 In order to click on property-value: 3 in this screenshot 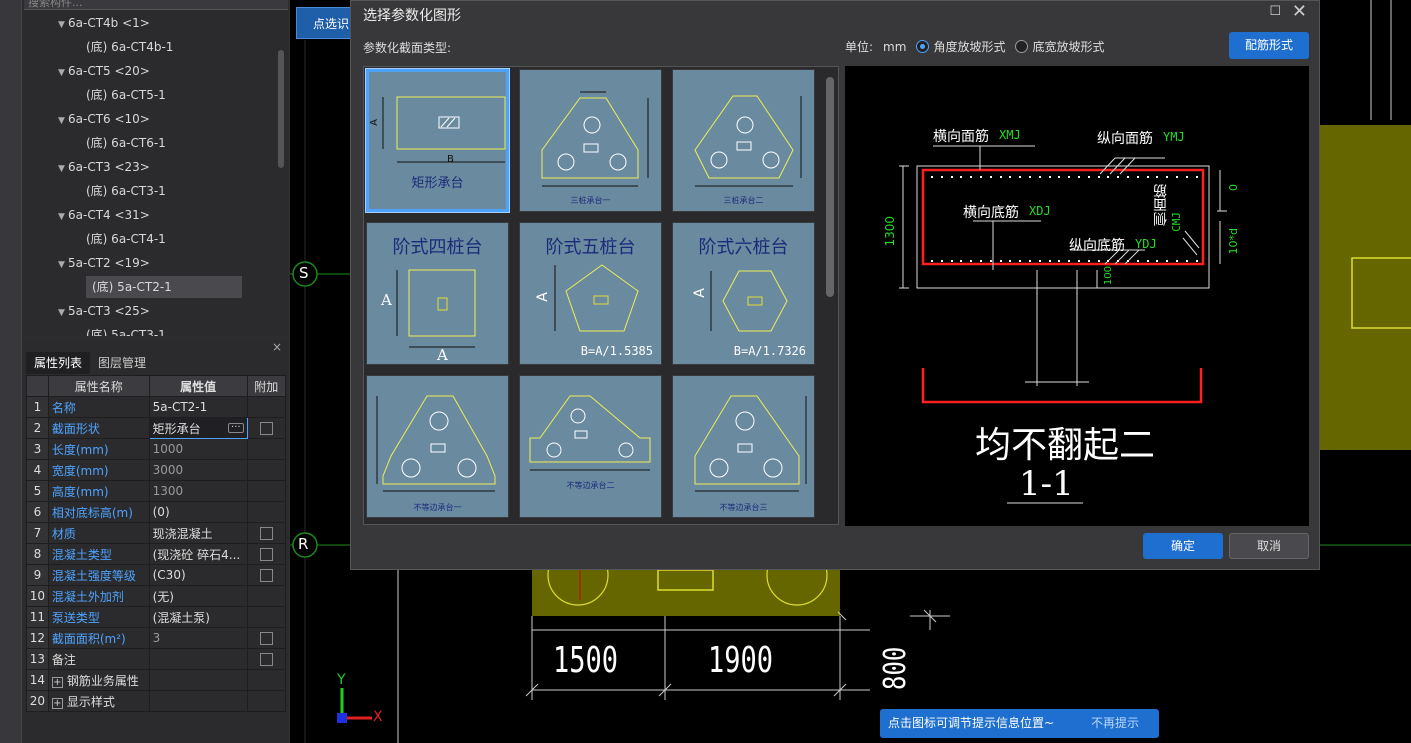, I will do `click(198, 638)`.